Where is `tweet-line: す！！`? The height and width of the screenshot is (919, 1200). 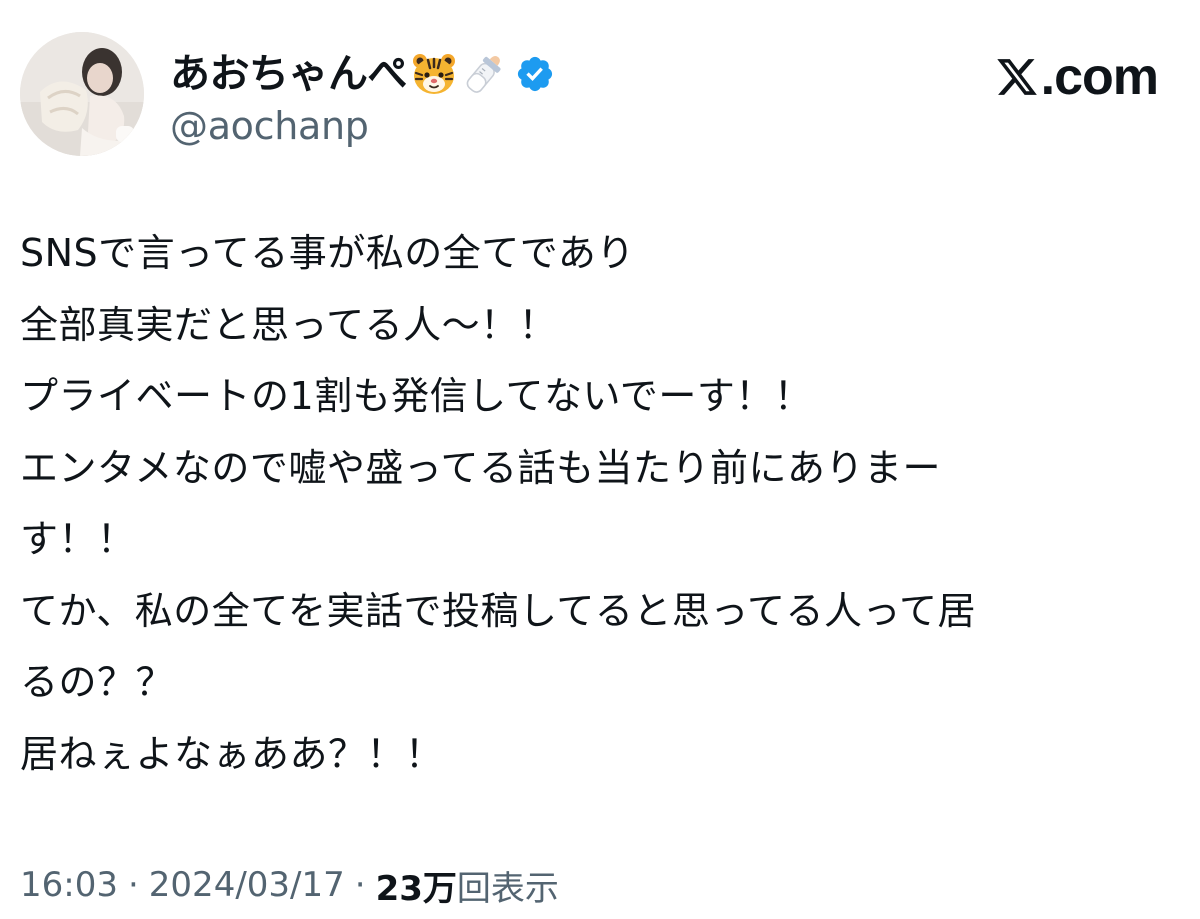
tweet-line: す！！ is located at coordinates (78, 539).